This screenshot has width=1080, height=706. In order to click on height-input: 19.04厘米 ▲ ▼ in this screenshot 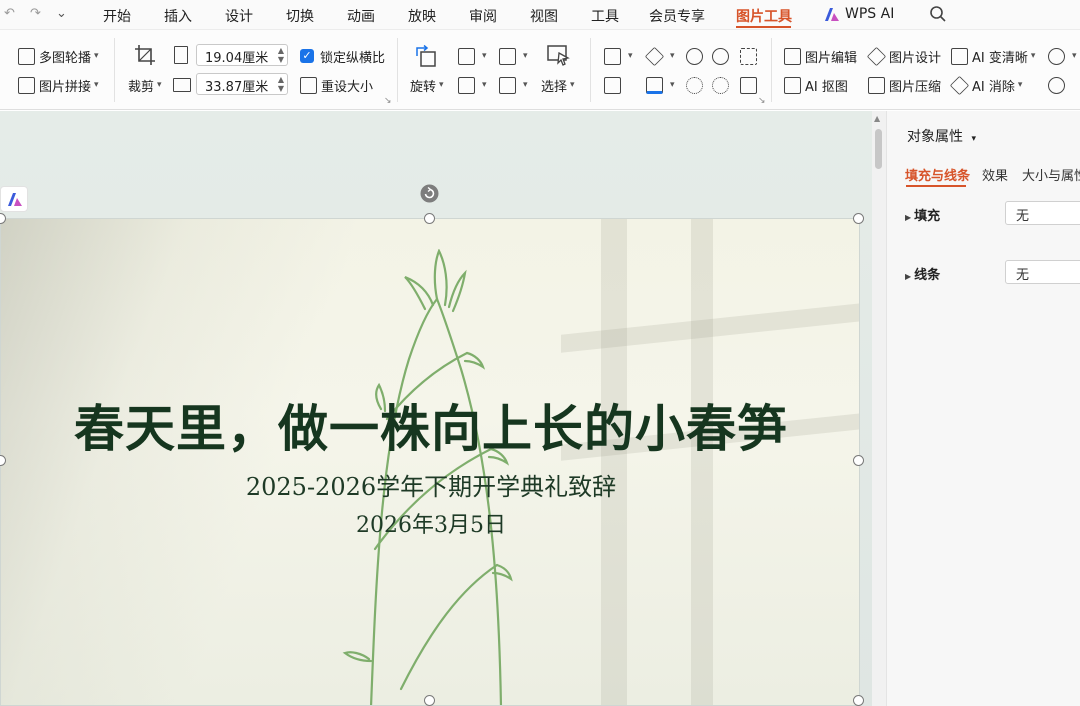, I will do `click(242, 55)`.